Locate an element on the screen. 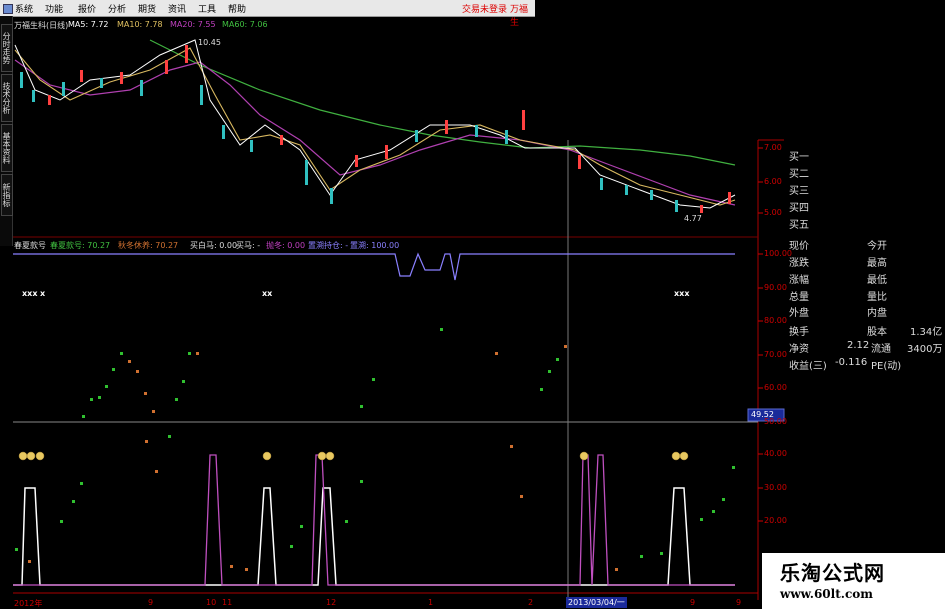 This screenshot has height=609, width=945. ind-axis-60: 60.00 is located at coordinates (775, 387).